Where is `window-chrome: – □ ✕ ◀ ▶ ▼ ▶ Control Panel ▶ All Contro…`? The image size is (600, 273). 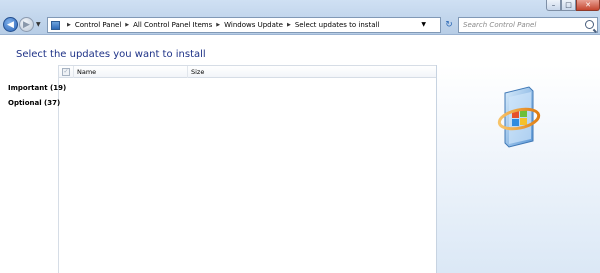
window-chrome: – □ ✕ ◀ ▶ ▼ ▶ Control Panel ▶ All Contro… is located at coordinates (300, 17).